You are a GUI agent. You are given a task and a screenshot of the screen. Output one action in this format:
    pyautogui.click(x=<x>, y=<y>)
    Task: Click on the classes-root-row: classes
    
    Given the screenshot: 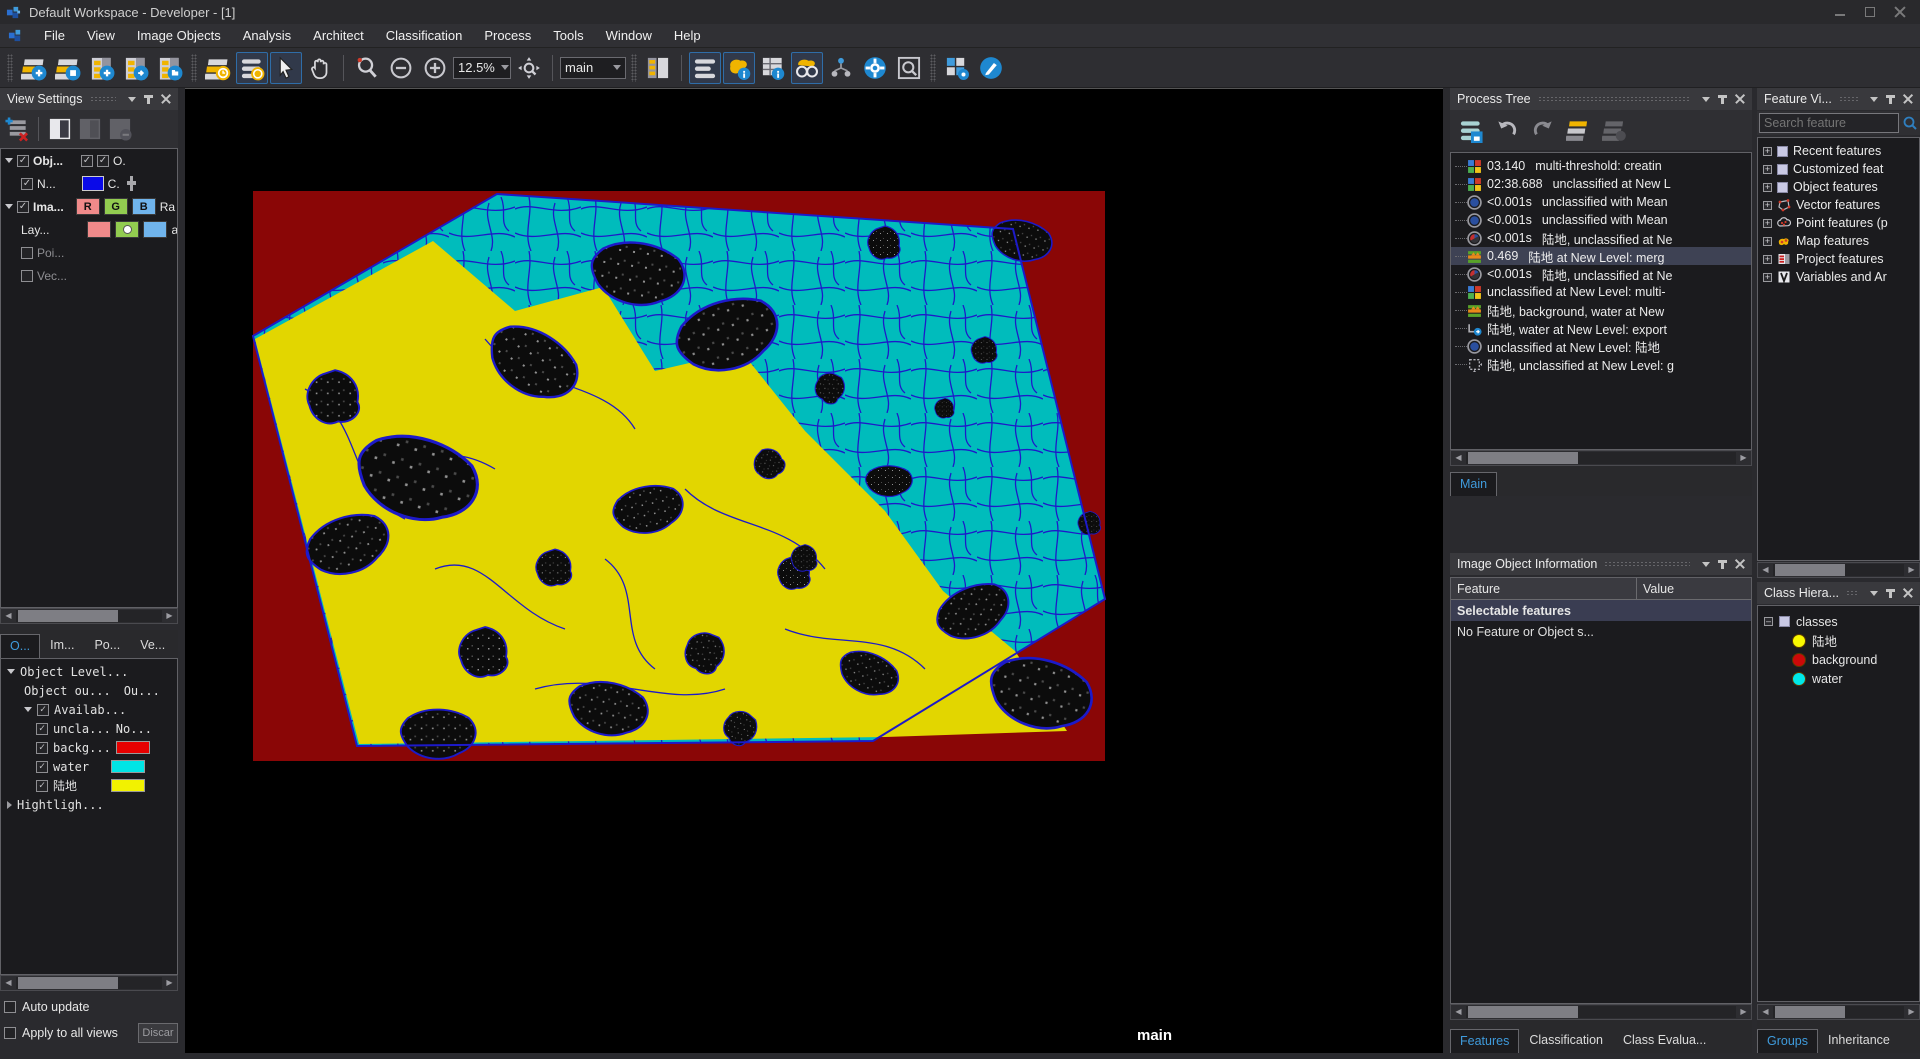 What is the action you would take?
    pyautogui.click(x=1838, y=621)
    